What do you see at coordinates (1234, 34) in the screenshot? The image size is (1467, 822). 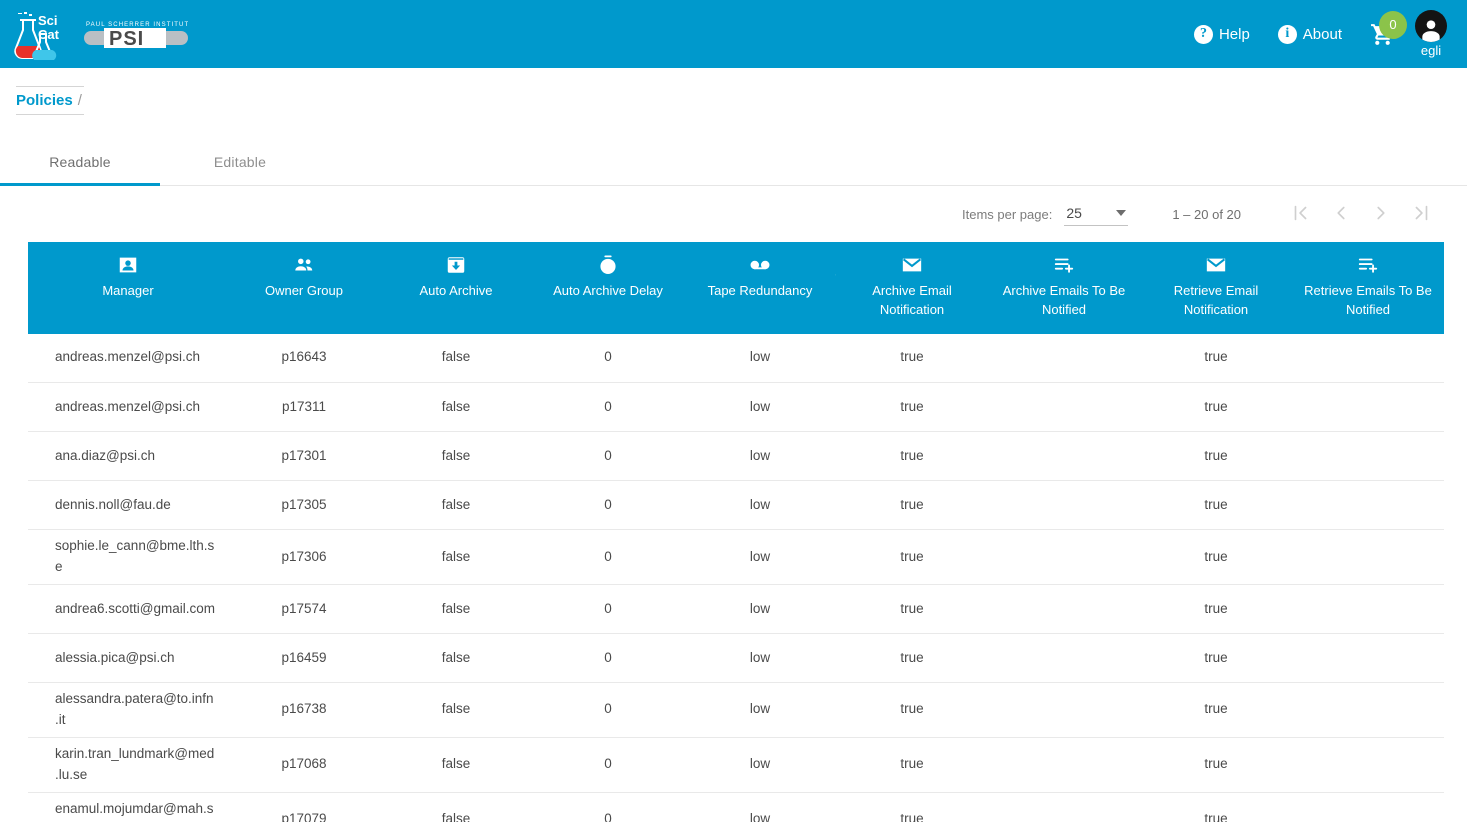 I see `help-label: Help` at bounding box center [1234, 34].